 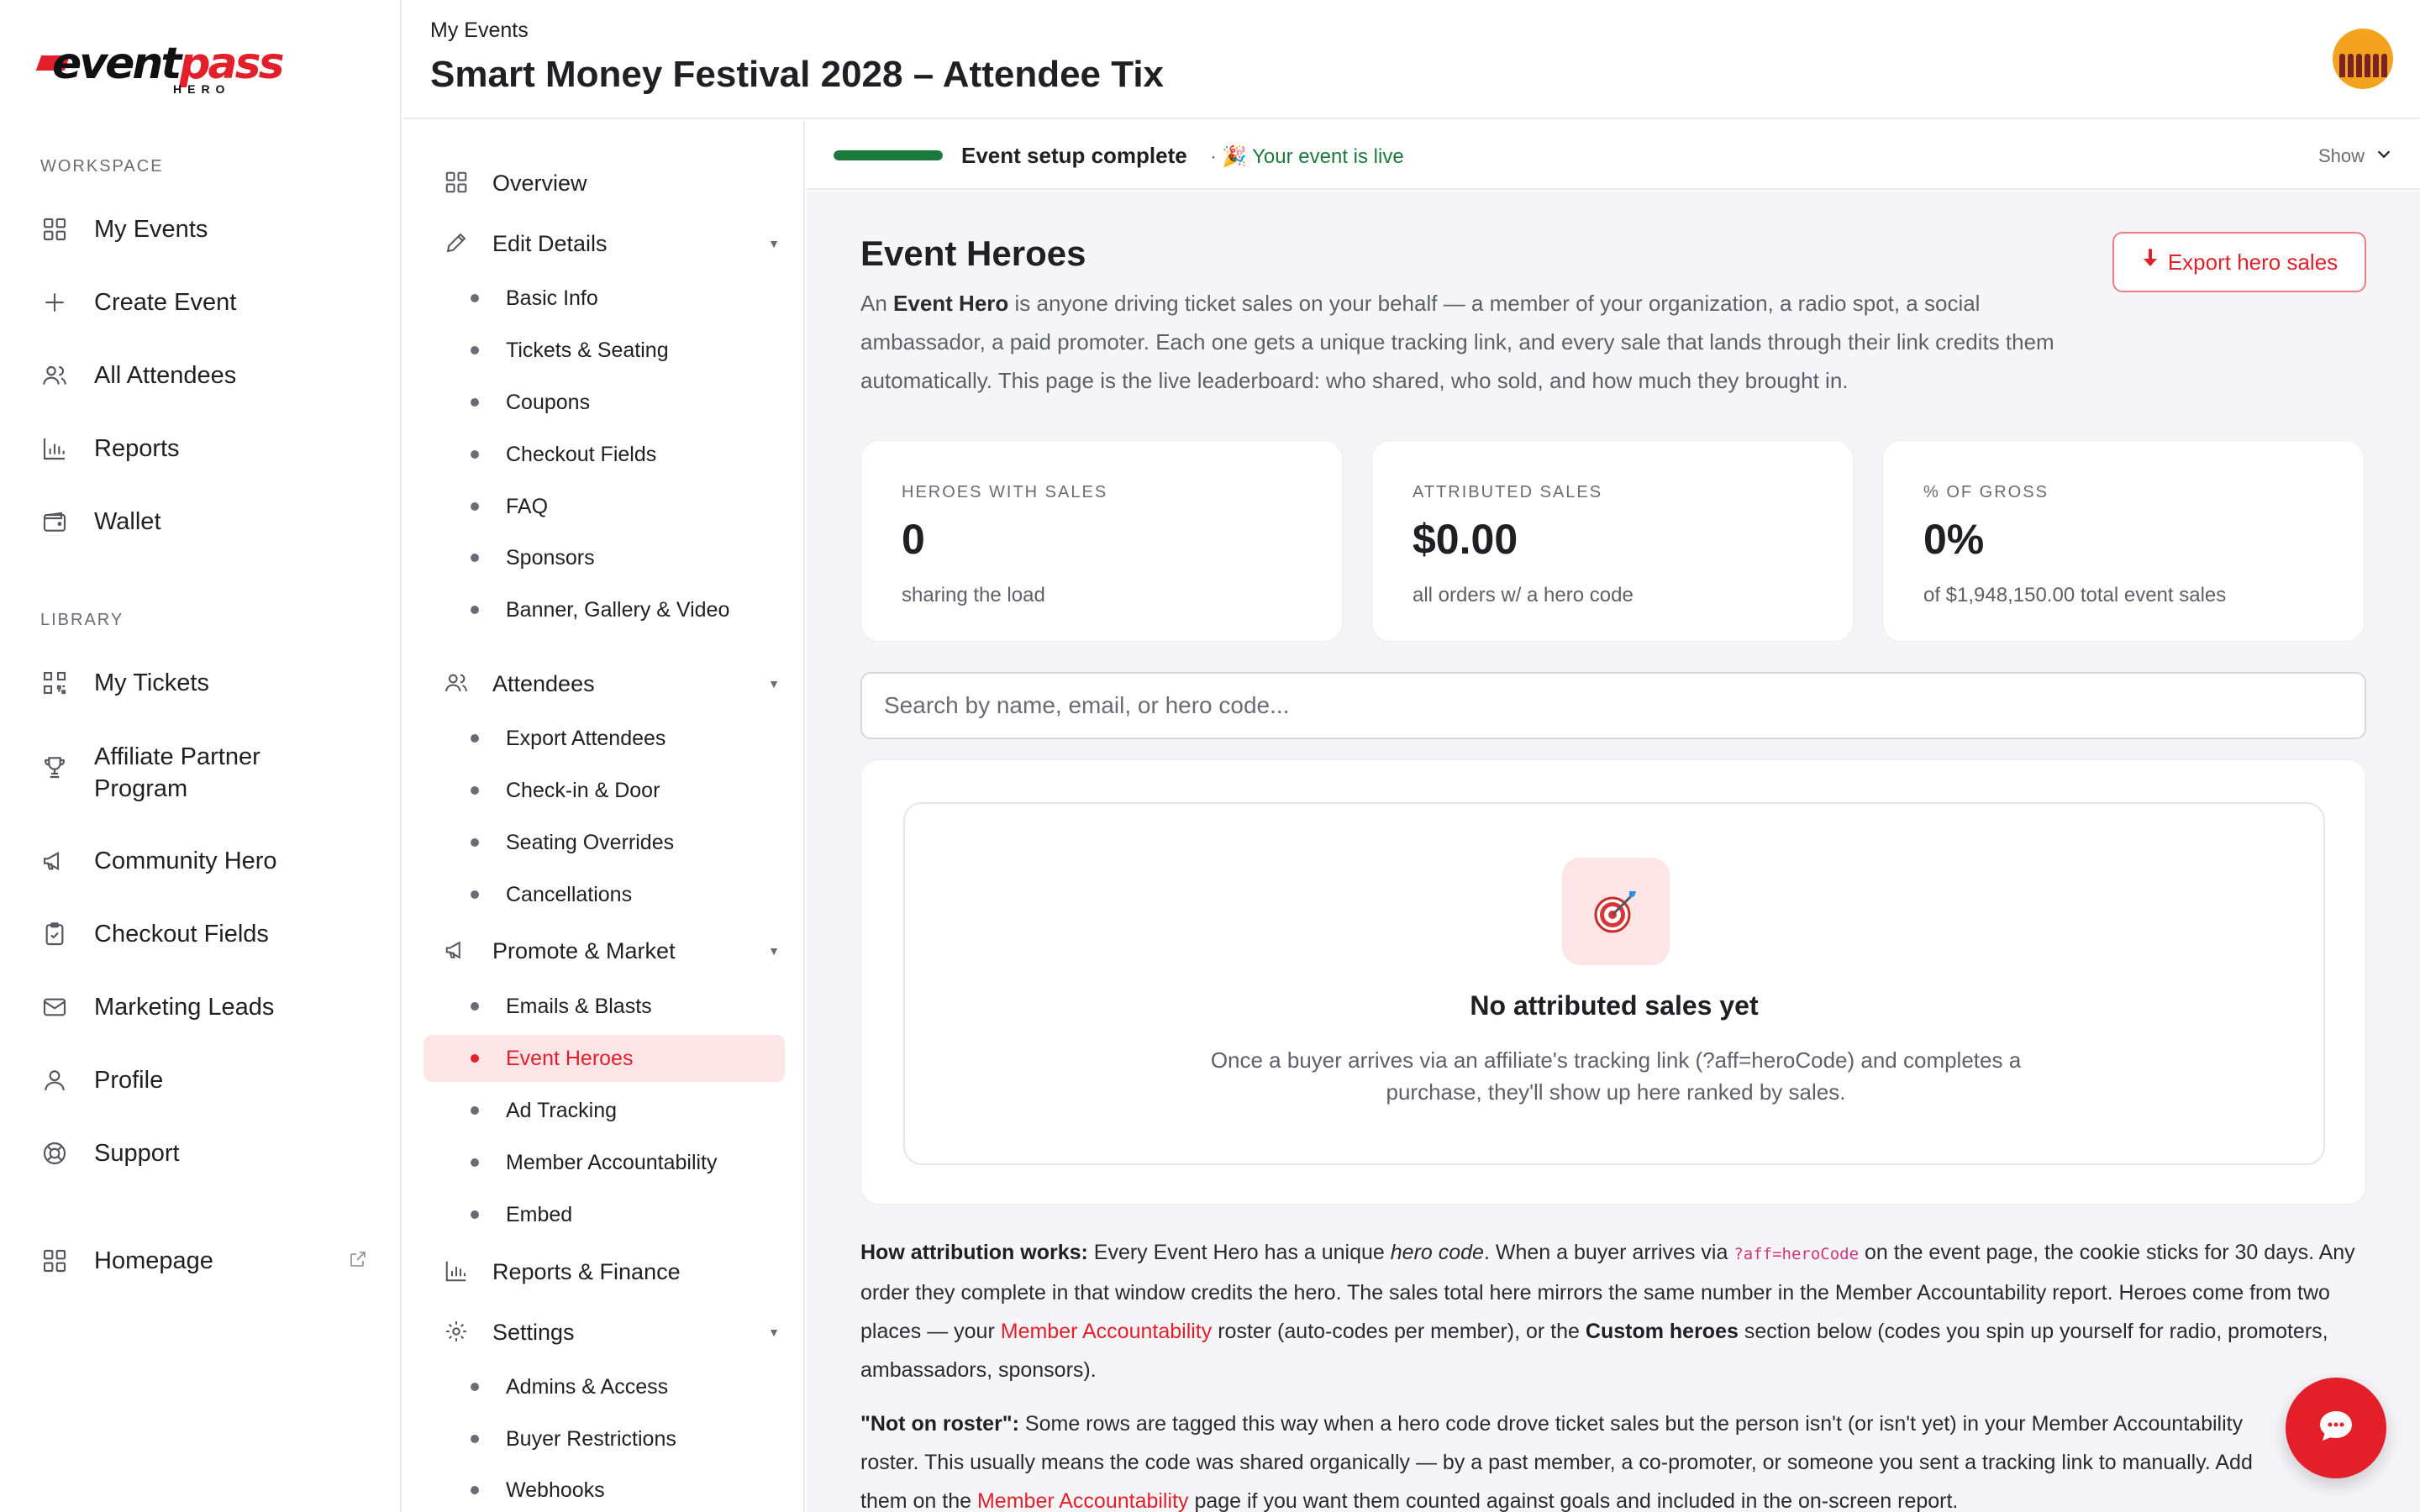 I want to click on nav-support: Support, so click(x=204, y=1153).